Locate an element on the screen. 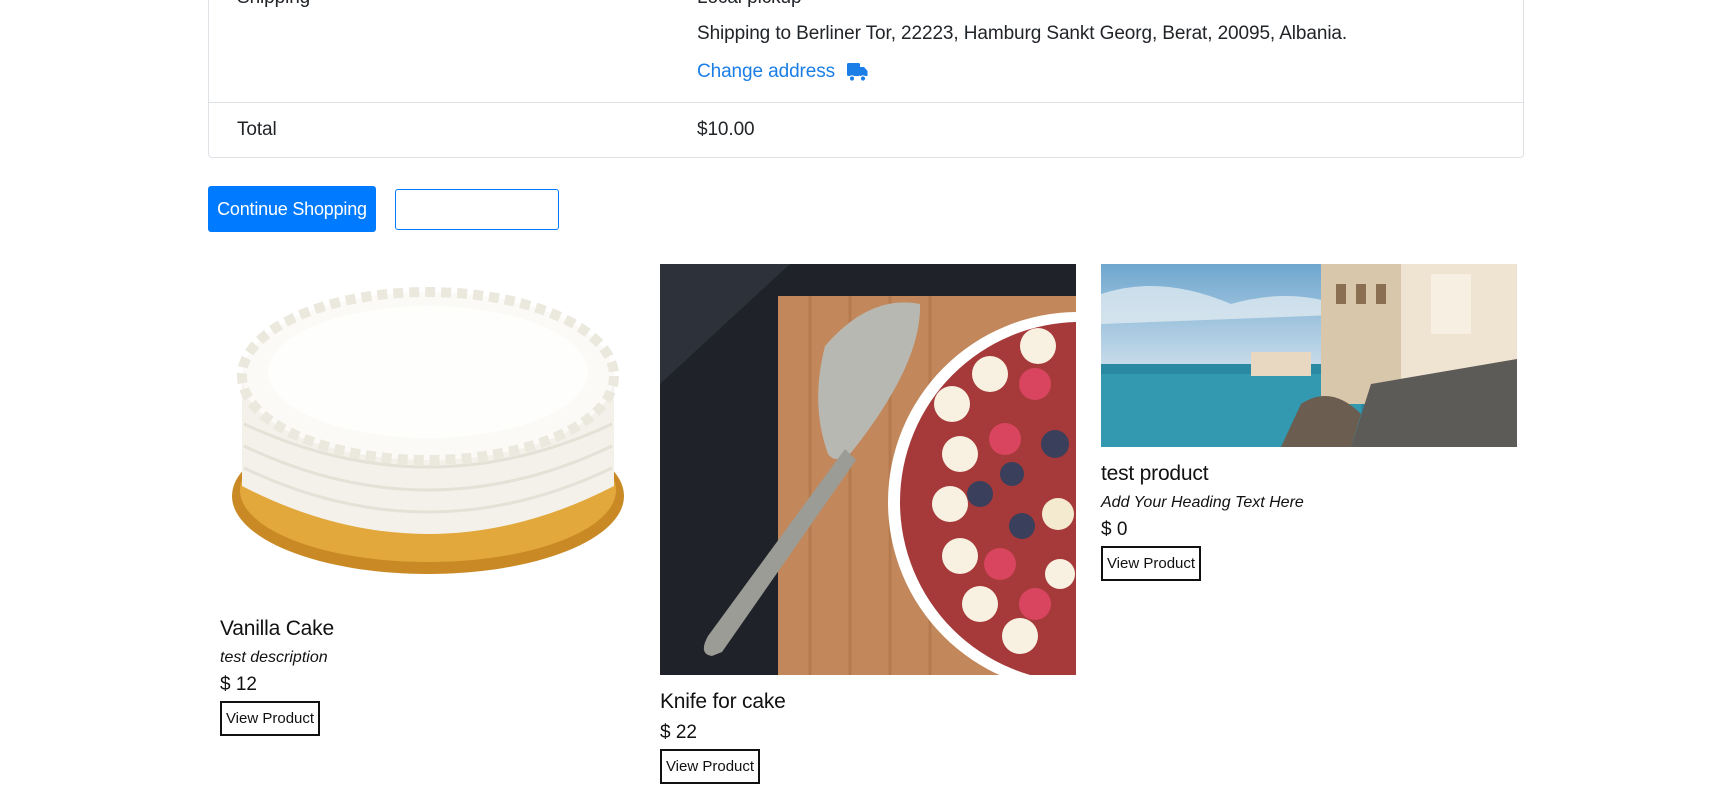 The height and width of the screenshot is (794, 1720). product-price: $ 22 is located at coordinates (678, 732).